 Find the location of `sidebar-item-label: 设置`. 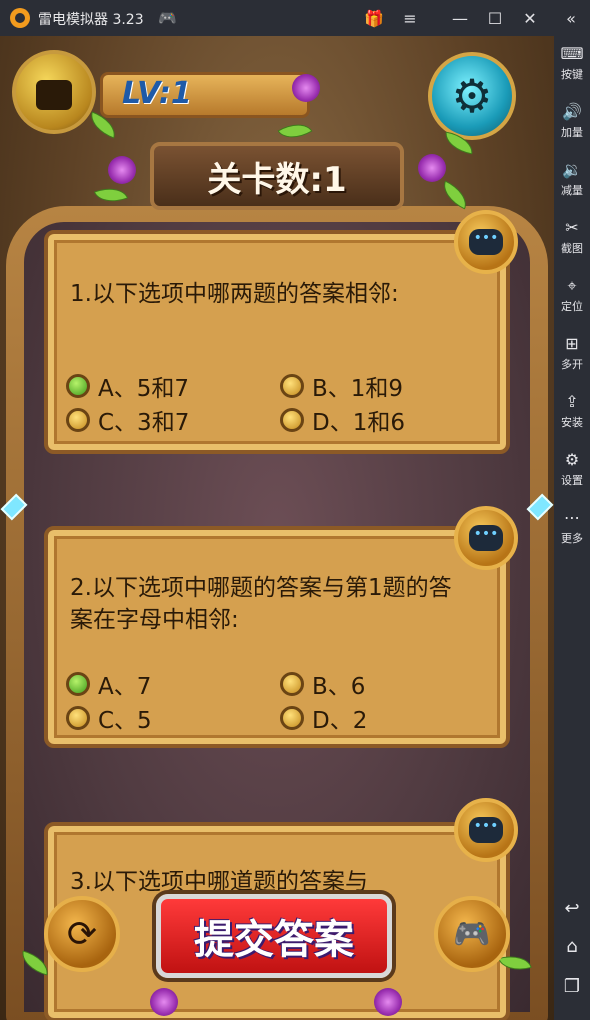

sidebar-item-label: 设置 is located at coordinates (572, 480).